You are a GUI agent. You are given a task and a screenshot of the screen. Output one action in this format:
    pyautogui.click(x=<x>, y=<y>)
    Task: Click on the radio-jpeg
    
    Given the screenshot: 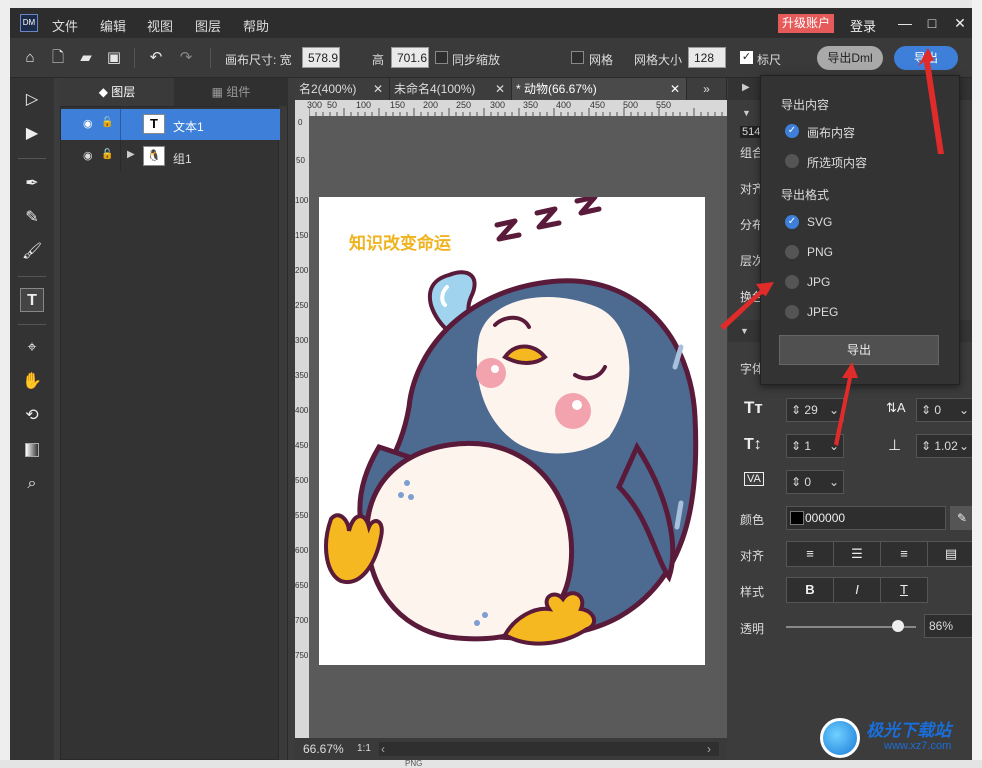 What is the action you would take?
    pyautogui.click(x=792, y=312)
    